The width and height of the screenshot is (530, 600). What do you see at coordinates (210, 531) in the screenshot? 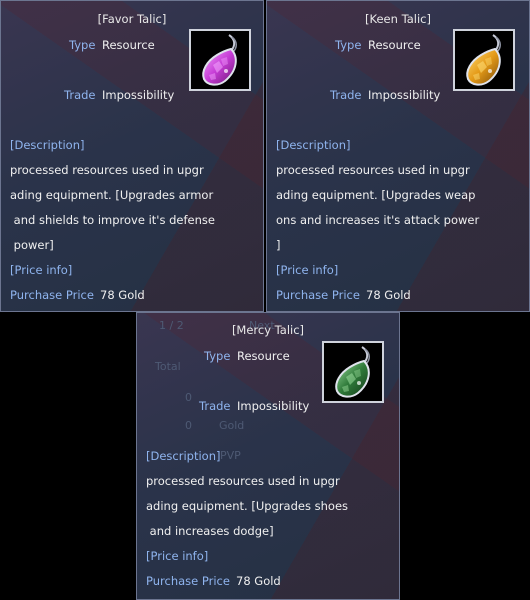
I see `description-line: and increases dodge]` at bounding box center [210, 531].